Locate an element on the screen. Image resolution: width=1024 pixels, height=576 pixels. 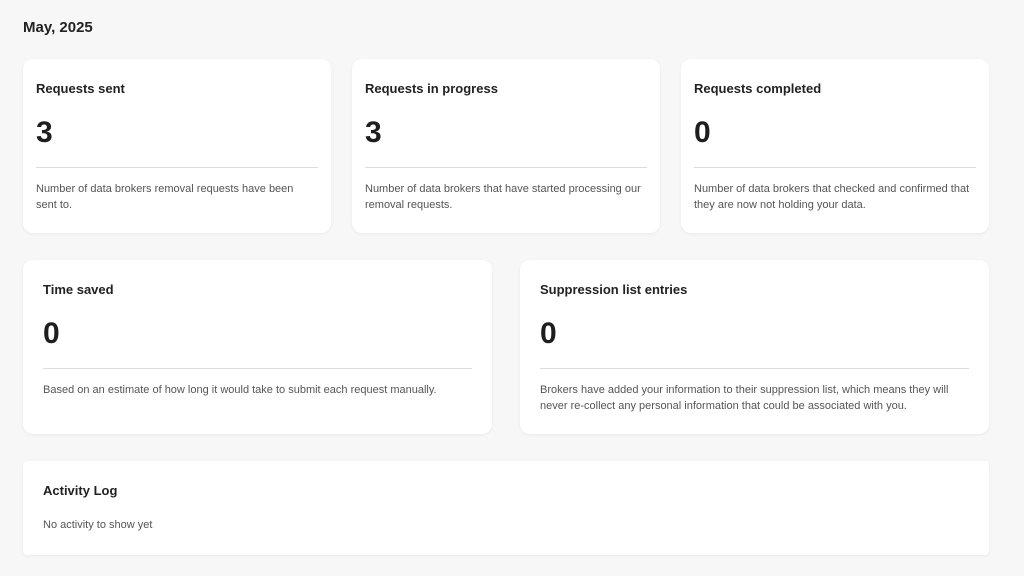
card-title: Time saved is located at coordinates (78, 289).